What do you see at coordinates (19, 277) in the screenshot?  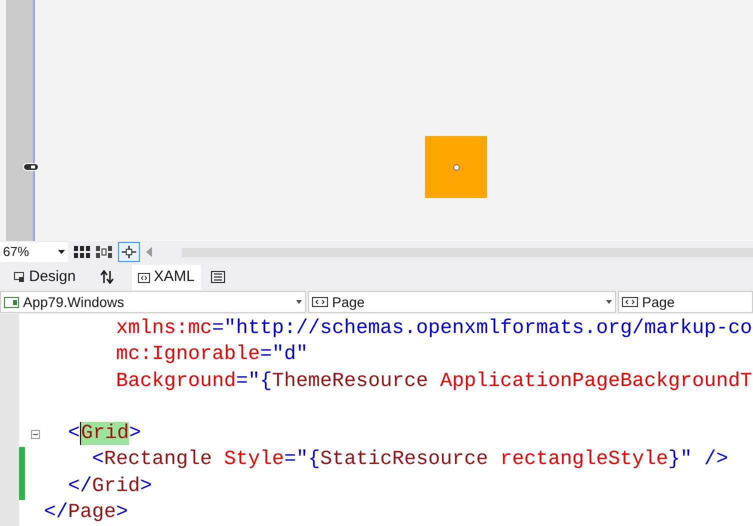 I see `design-icon` at bounding box center [19, 277].